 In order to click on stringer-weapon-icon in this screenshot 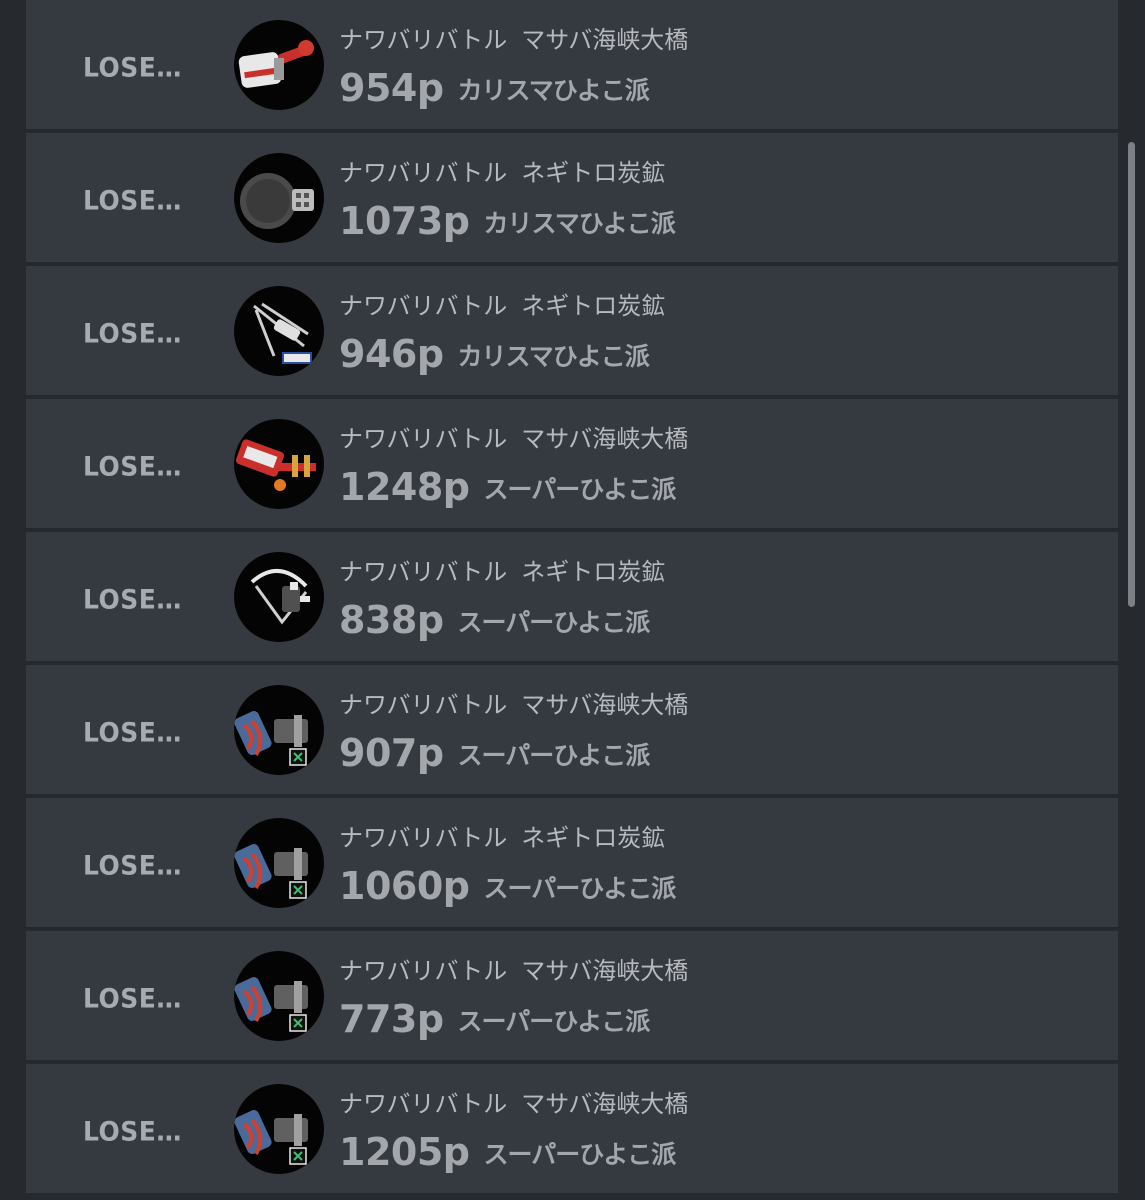, I will do `click(279, 331)`.